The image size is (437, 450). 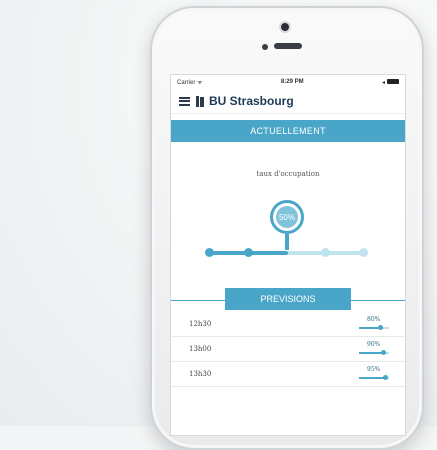 I want to click on signal-icon: ◂, so click(x=383, y=82).